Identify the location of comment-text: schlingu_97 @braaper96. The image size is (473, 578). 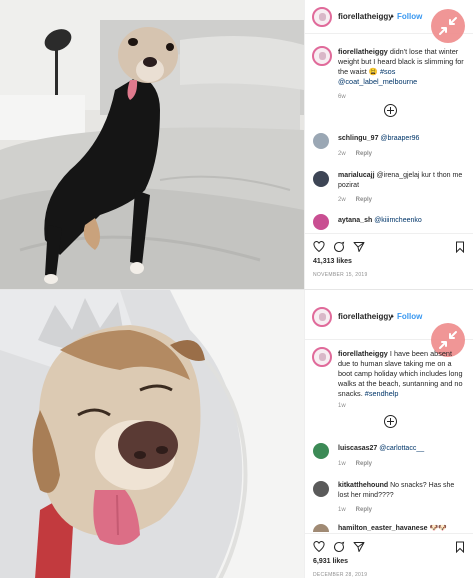
(402, 139).